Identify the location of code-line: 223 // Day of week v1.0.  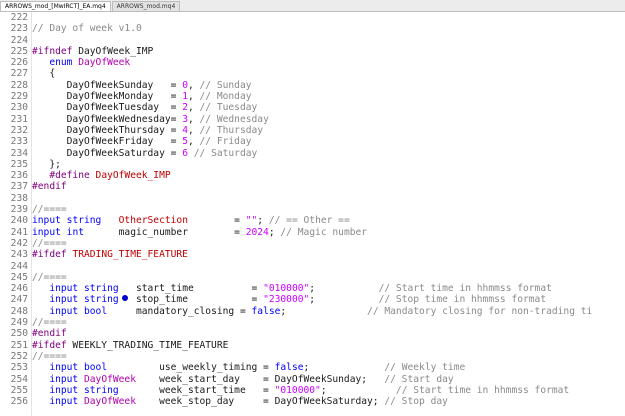
(312, 28).